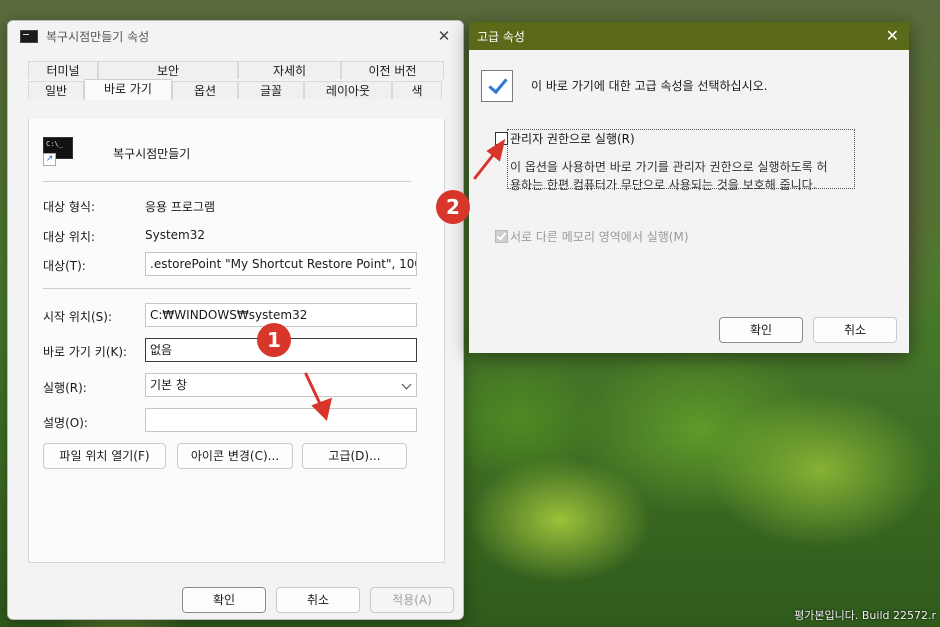 The image size is (940, 627). I want to click on step-2-badge: 2, so click(453, 207).